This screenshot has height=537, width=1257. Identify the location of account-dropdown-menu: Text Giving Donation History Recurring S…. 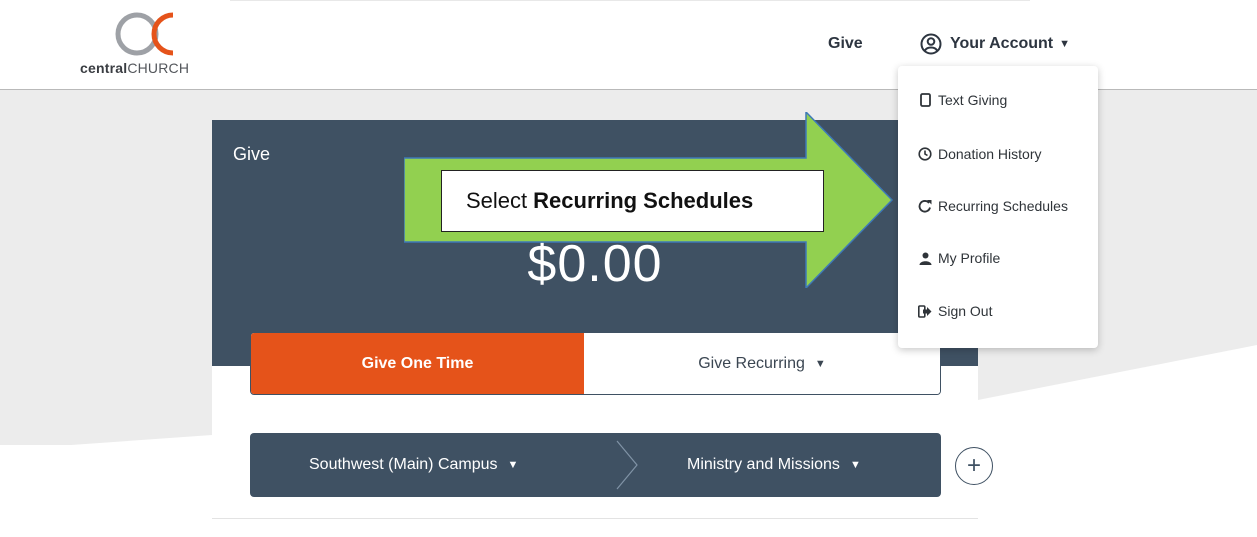
(998, 207).